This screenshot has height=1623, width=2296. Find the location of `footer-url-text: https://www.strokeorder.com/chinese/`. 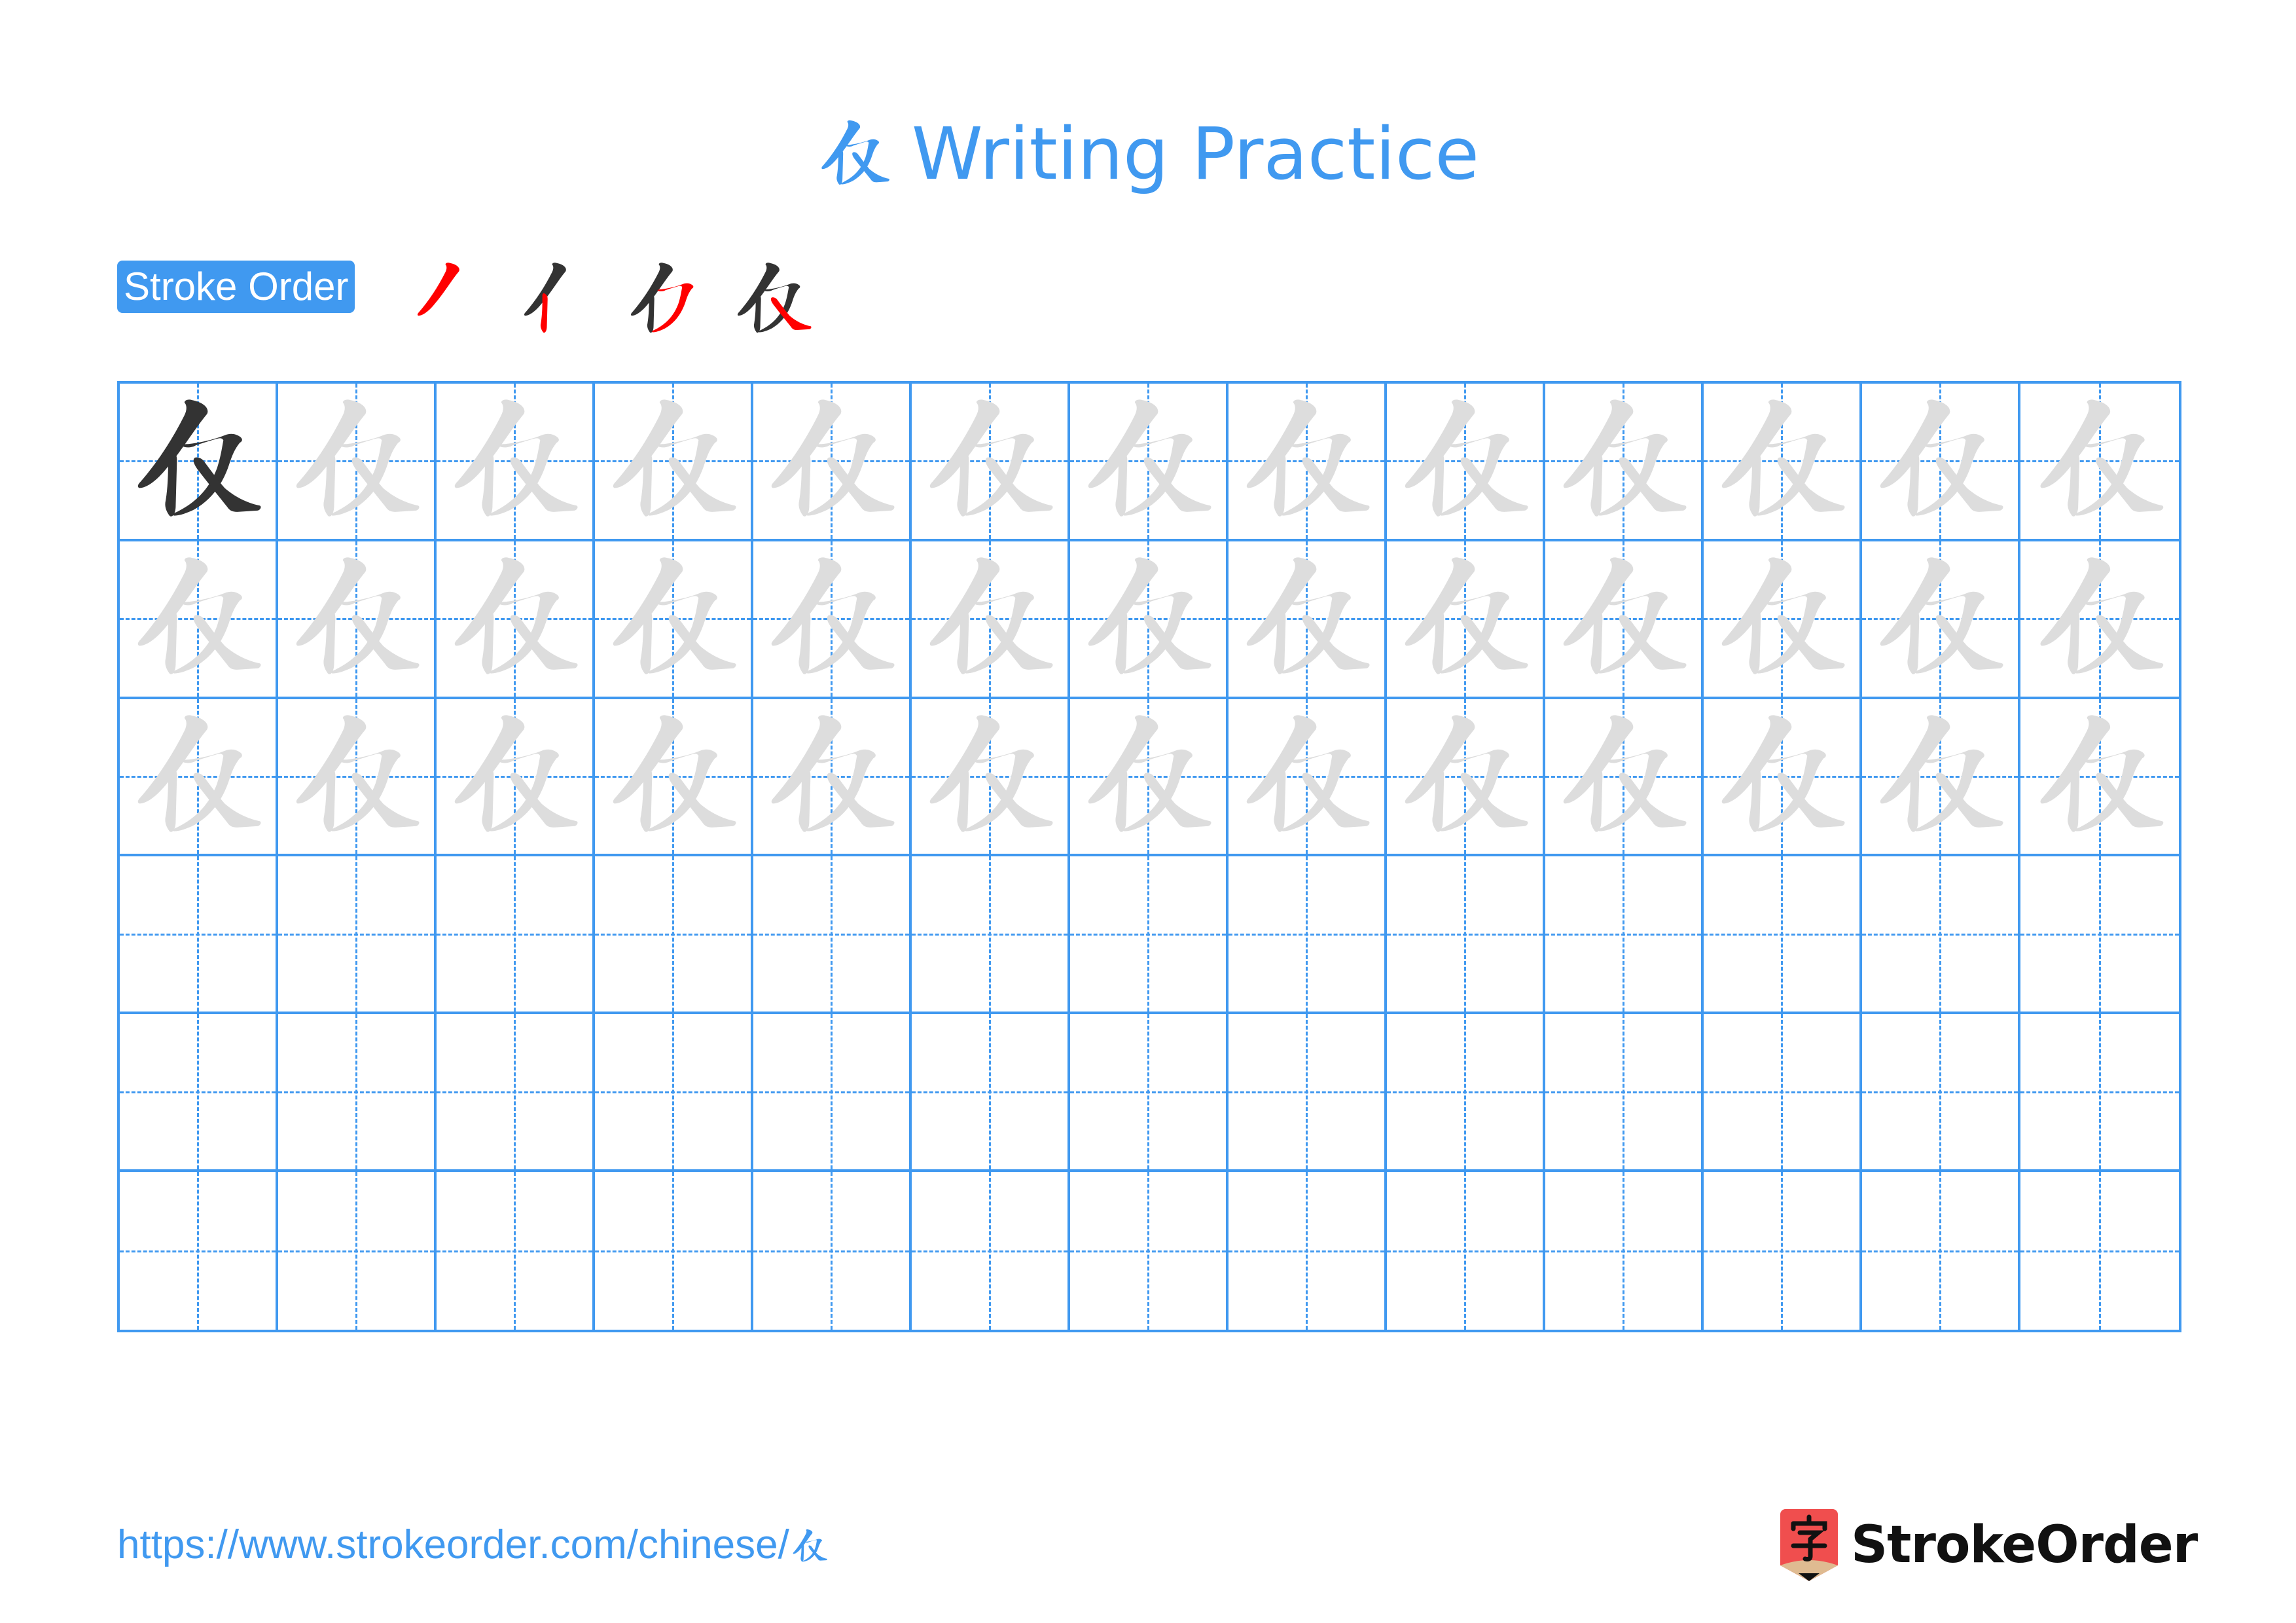

footer-url-text: https://www.strokeorder.com/chinese/ is located at coordinates (453, 1545).